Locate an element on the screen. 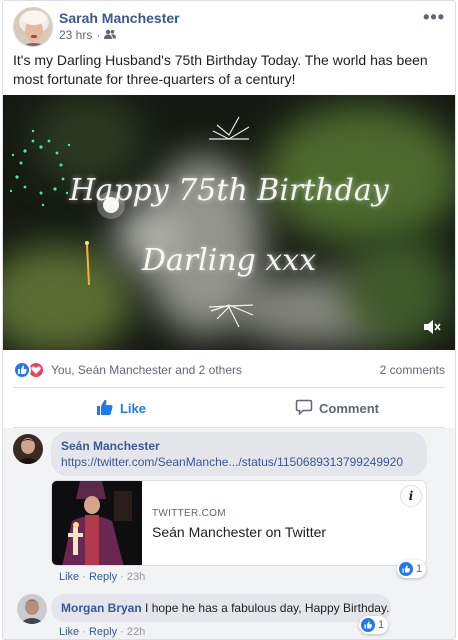 The height and width of the screenshot is (640, 458). post-time: 23 hrs is located at coordinates (75, 35).